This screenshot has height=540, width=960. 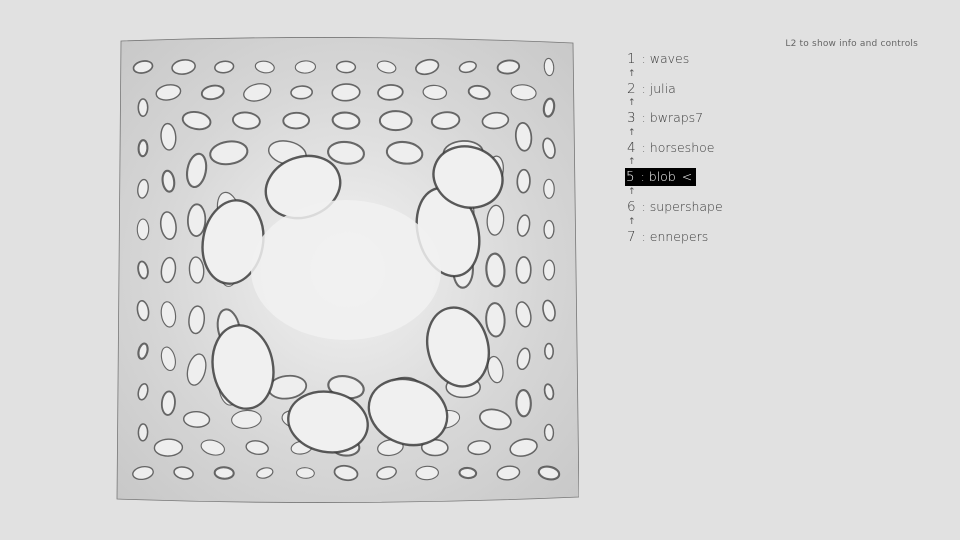 I want to click on variation-name: supershape, so click(x=686, y=206).